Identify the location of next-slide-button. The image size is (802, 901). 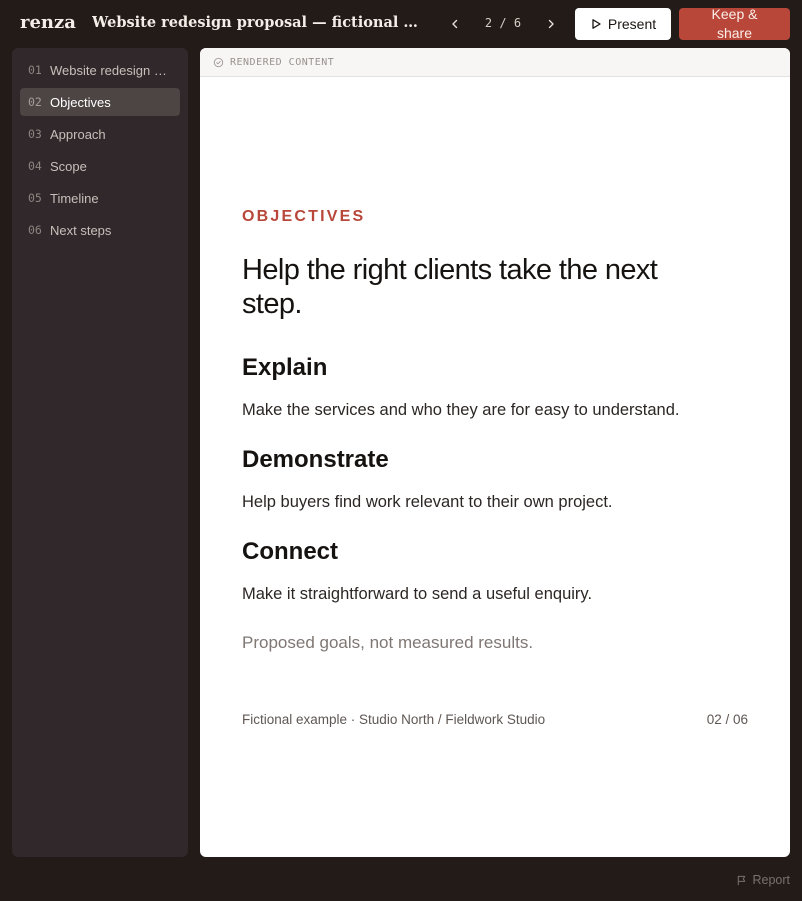
(551, 24).